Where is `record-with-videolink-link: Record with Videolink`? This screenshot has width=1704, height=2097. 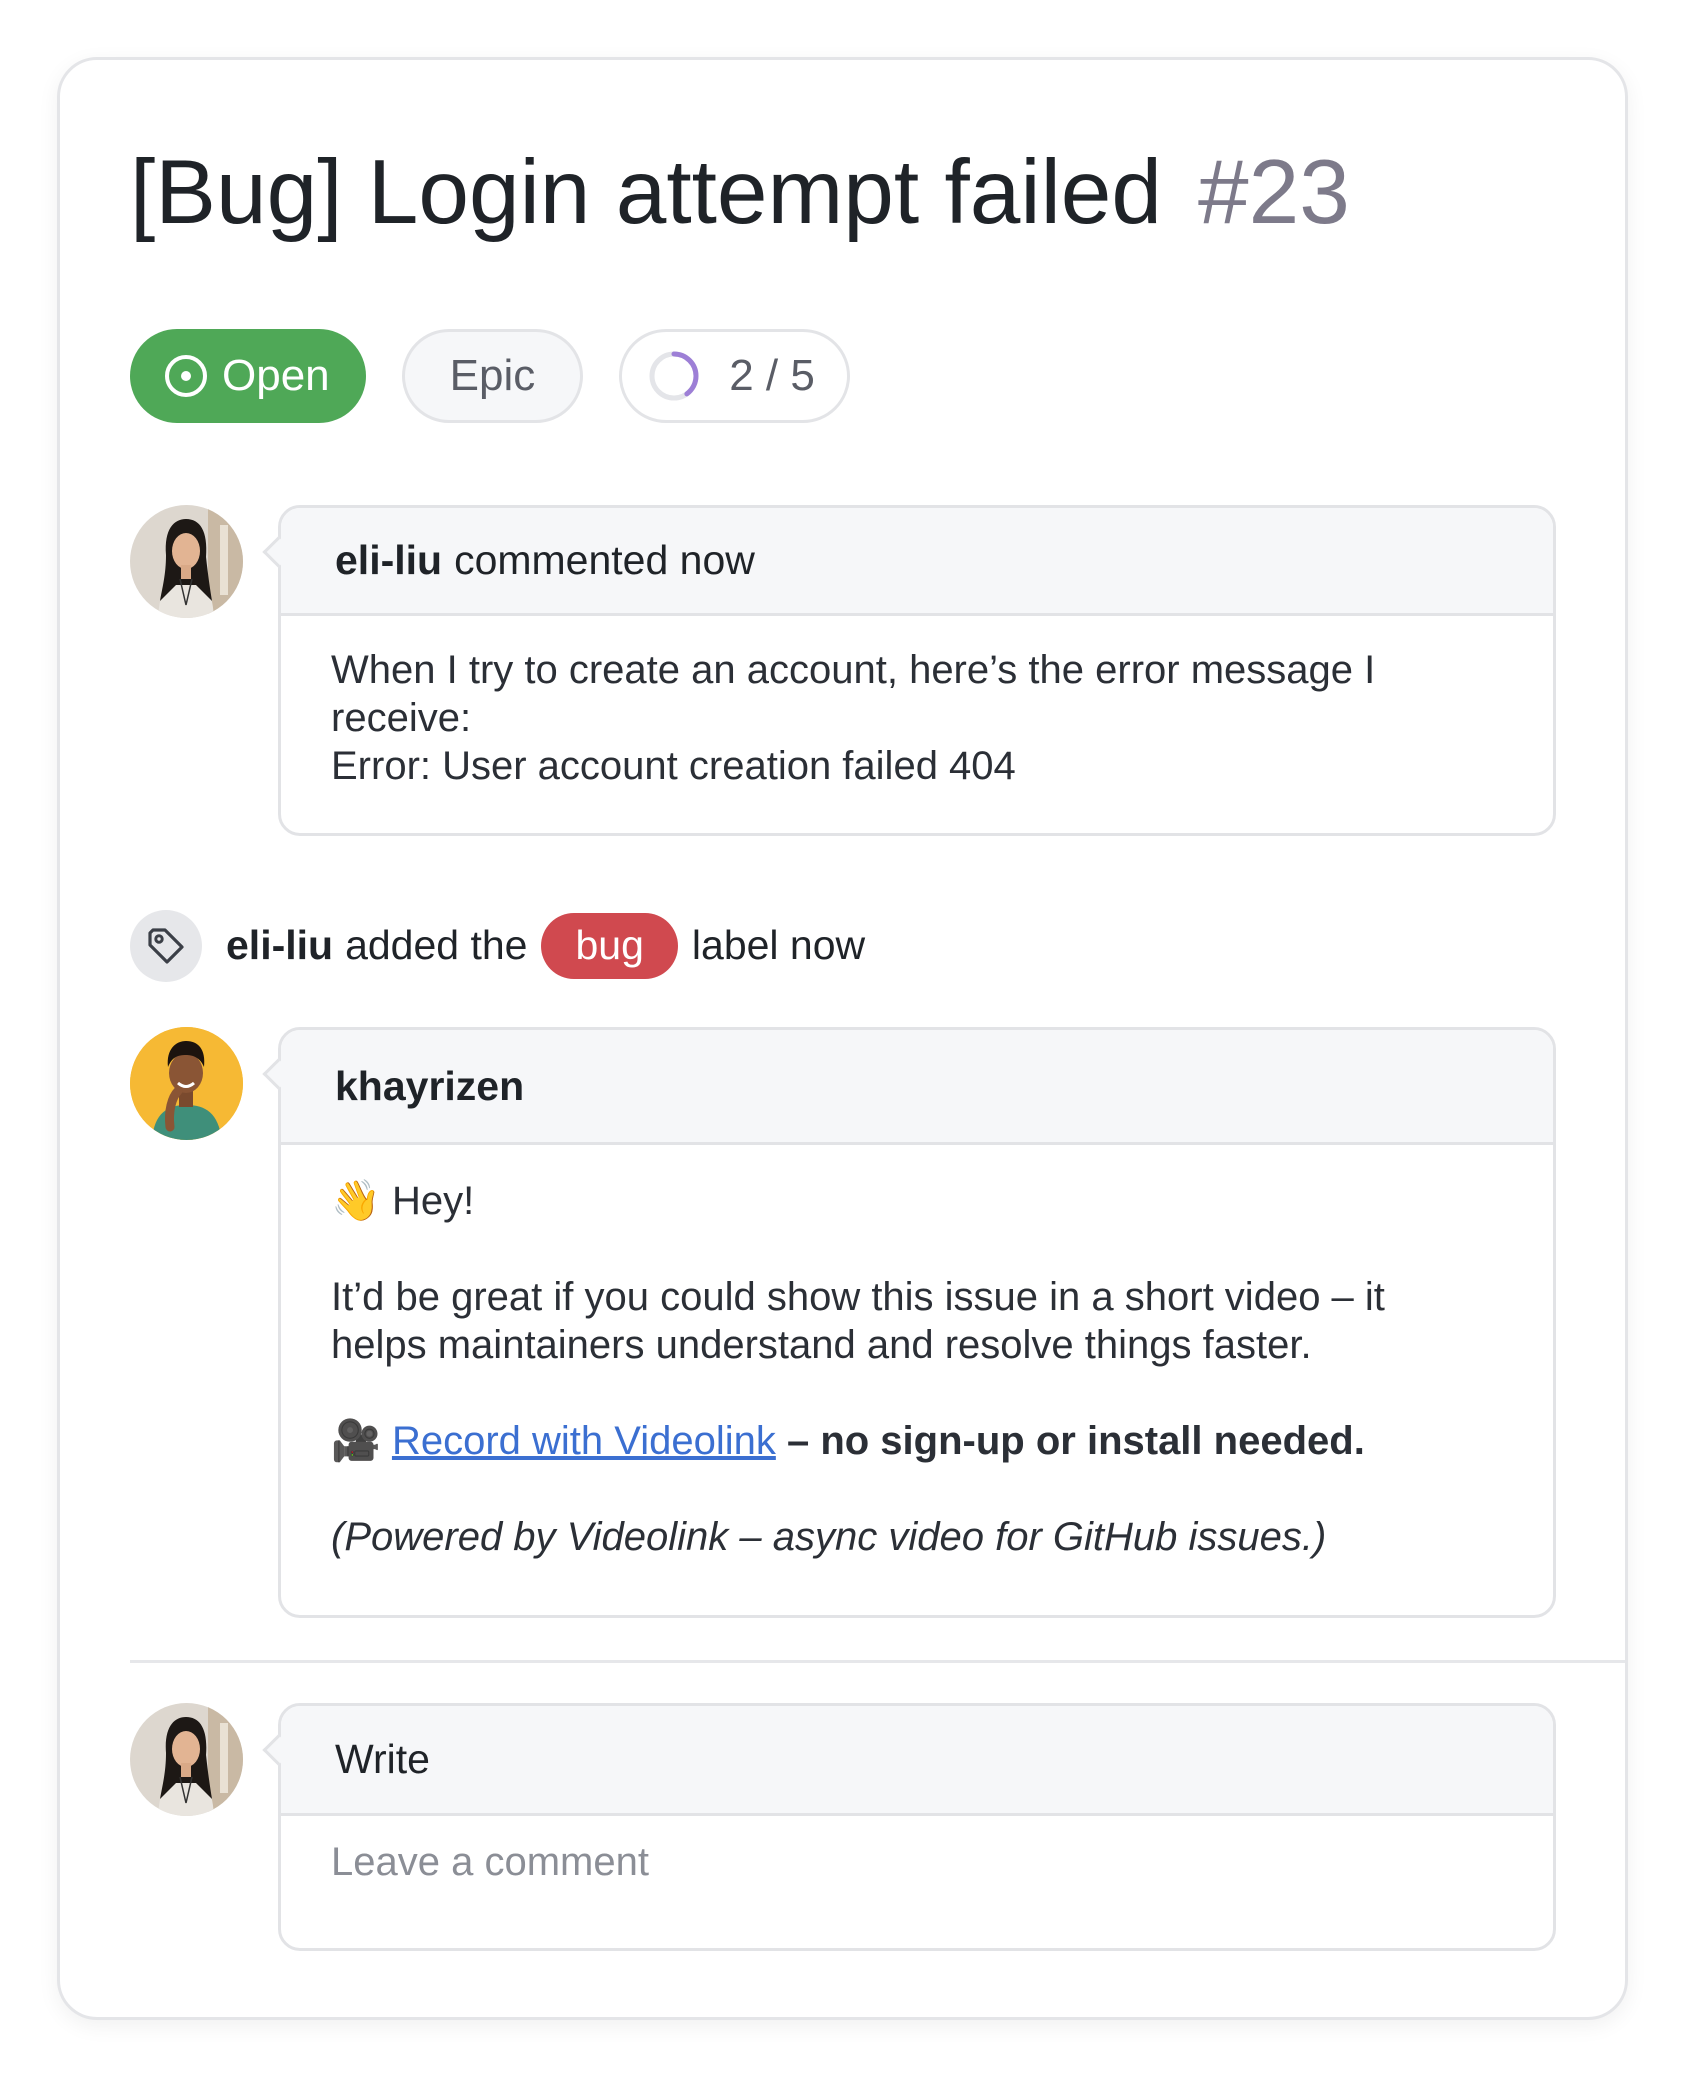
record-with-videolink-link: Record with Videolink is located at coordinates (584, 1441).